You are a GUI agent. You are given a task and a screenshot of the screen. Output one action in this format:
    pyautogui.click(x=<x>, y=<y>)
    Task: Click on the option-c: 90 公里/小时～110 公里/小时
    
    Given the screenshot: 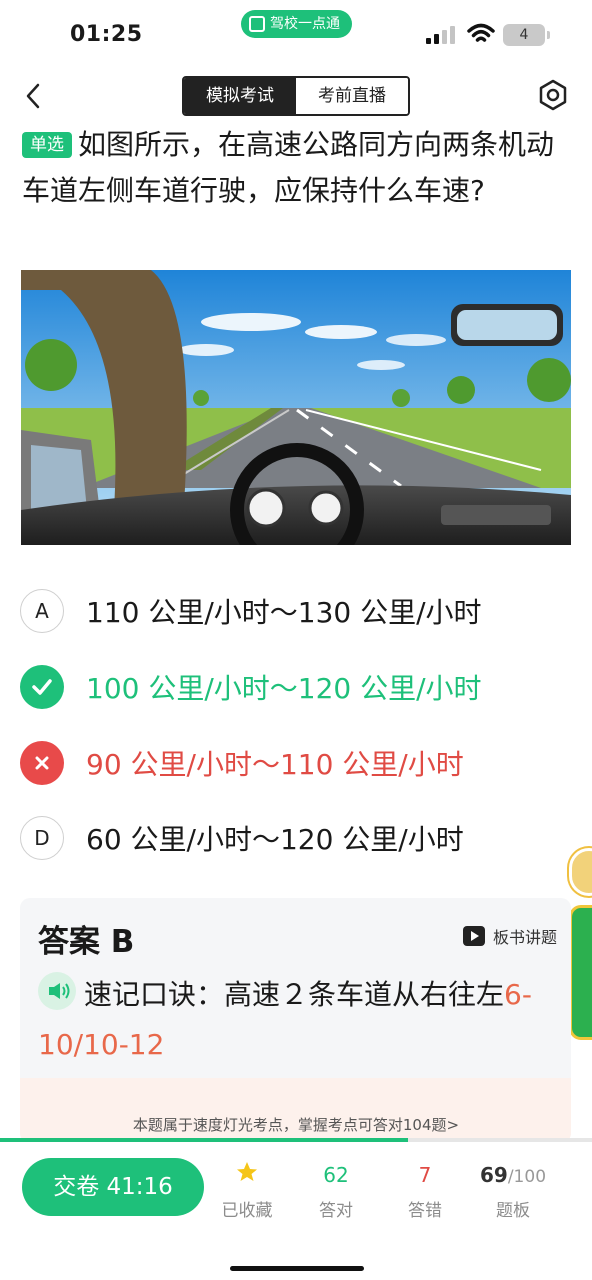 What is the action you would take?
    pyautogui.click(x=296, y=763)
    